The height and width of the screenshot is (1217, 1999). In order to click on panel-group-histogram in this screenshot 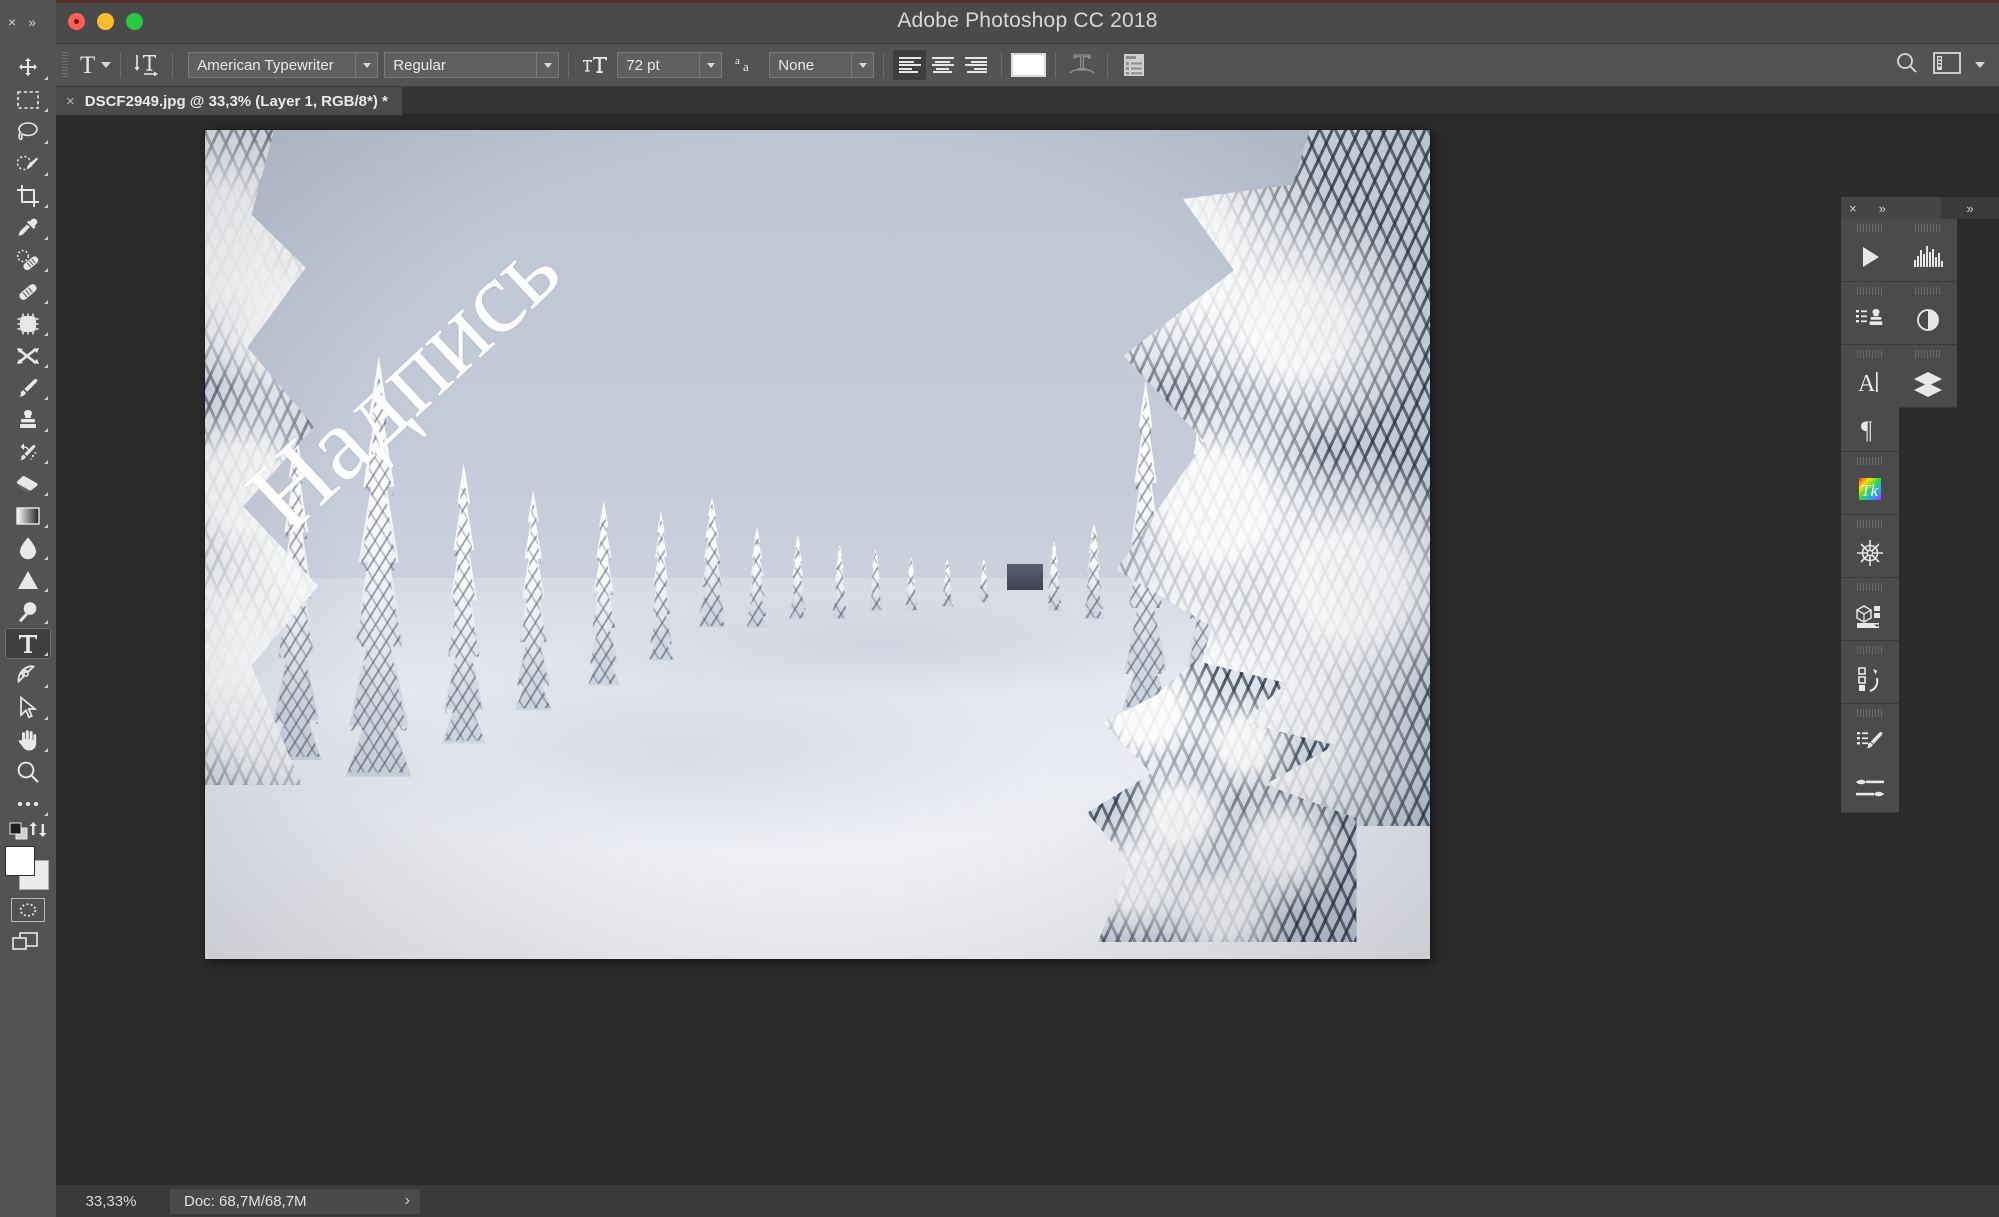, I will do `click(1928, 252)`.